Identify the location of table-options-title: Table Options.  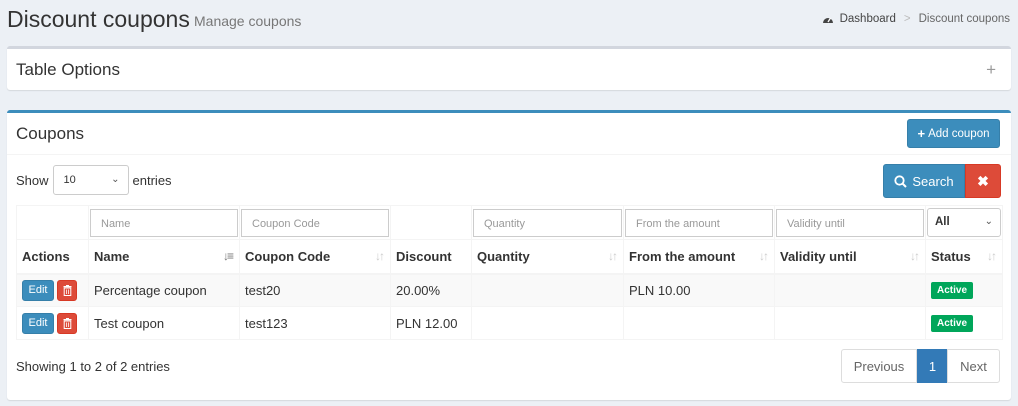
(68, 69).